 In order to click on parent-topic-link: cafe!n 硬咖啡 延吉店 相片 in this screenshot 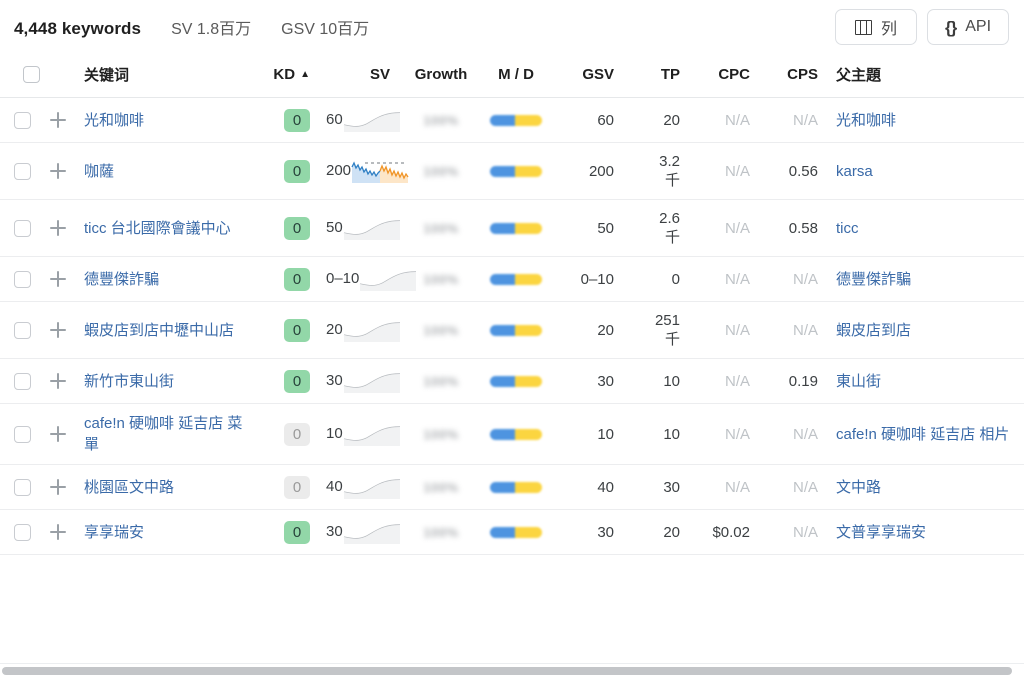, I will do `click(922, 434)`.